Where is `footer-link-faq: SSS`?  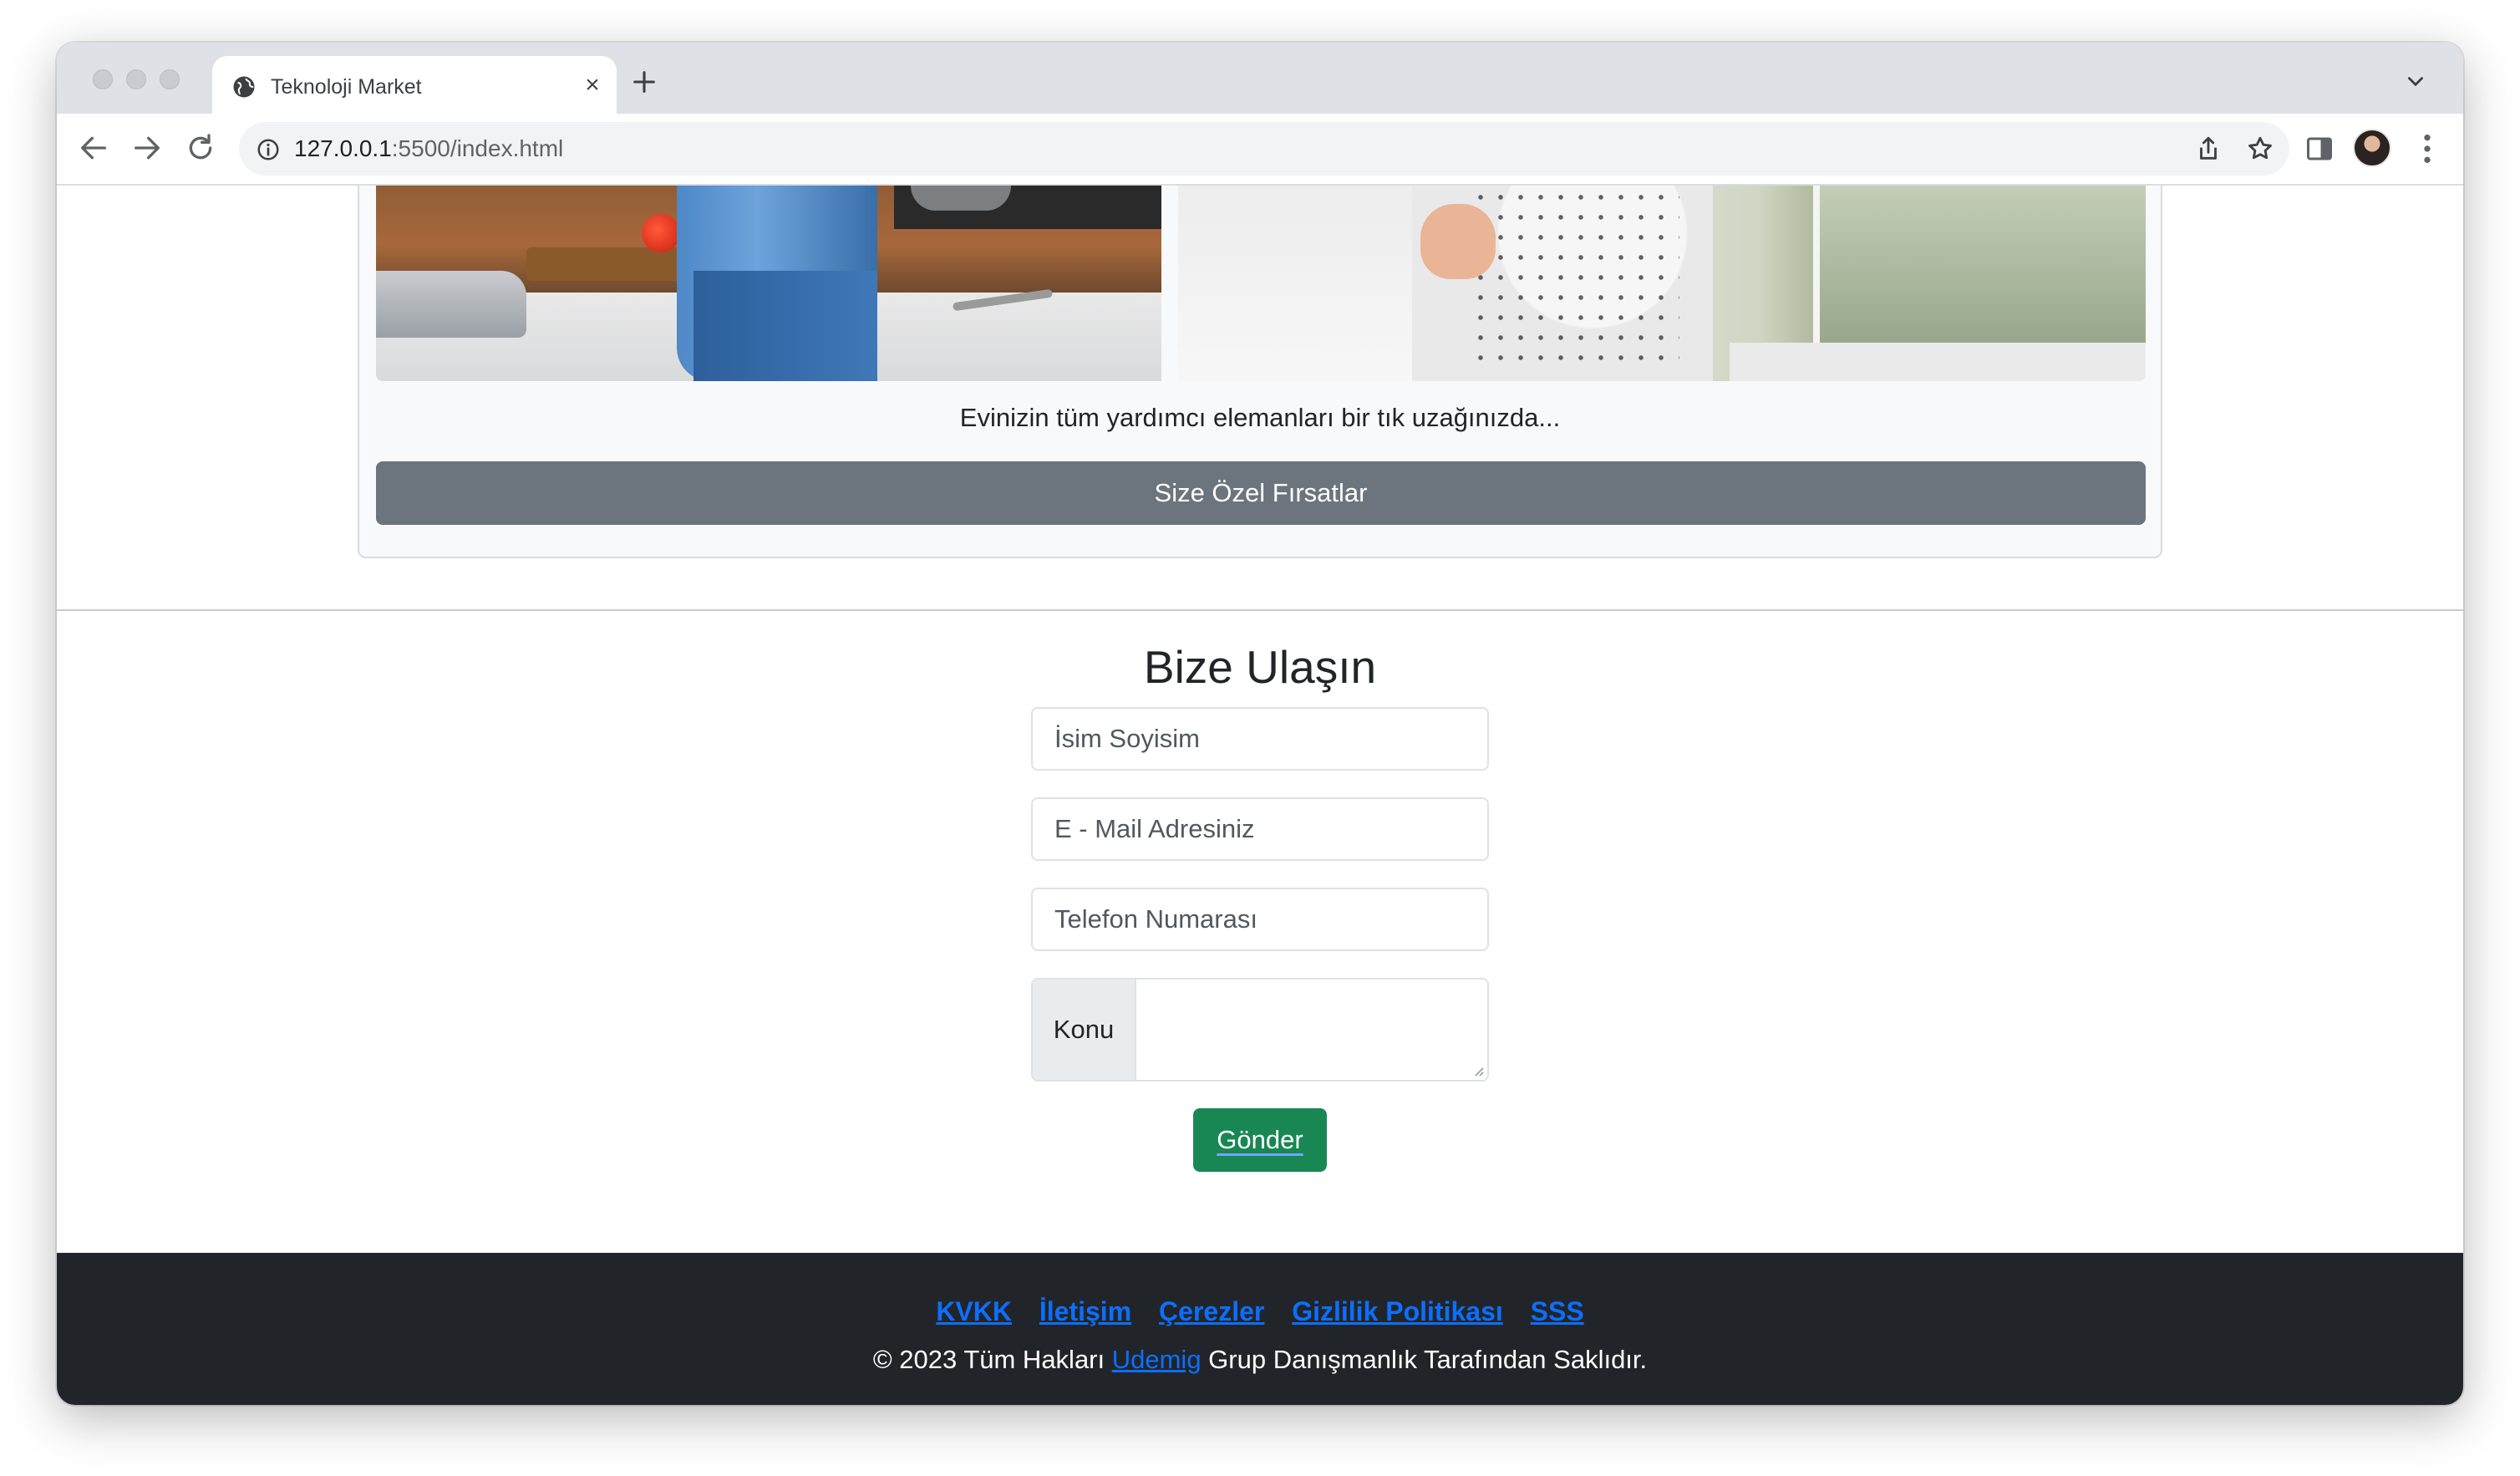 footer-link-faq: SSS is located at coordinates (1557, 1311).